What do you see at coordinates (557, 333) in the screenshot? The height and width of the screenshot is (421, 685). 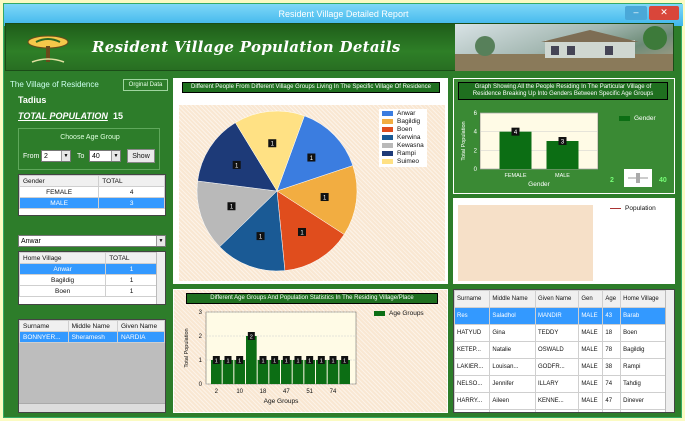 I see `table-cell: TEDDY` at bounding box center [557, 333].